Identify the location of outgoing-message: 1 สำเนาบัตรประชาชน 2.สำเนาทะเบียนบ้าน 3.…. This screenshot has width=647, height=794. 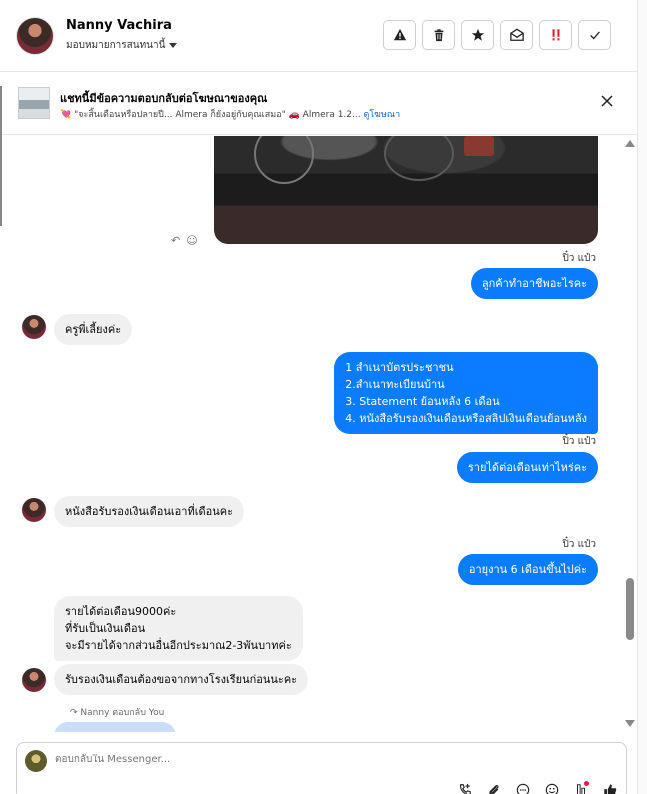
(466, 393).